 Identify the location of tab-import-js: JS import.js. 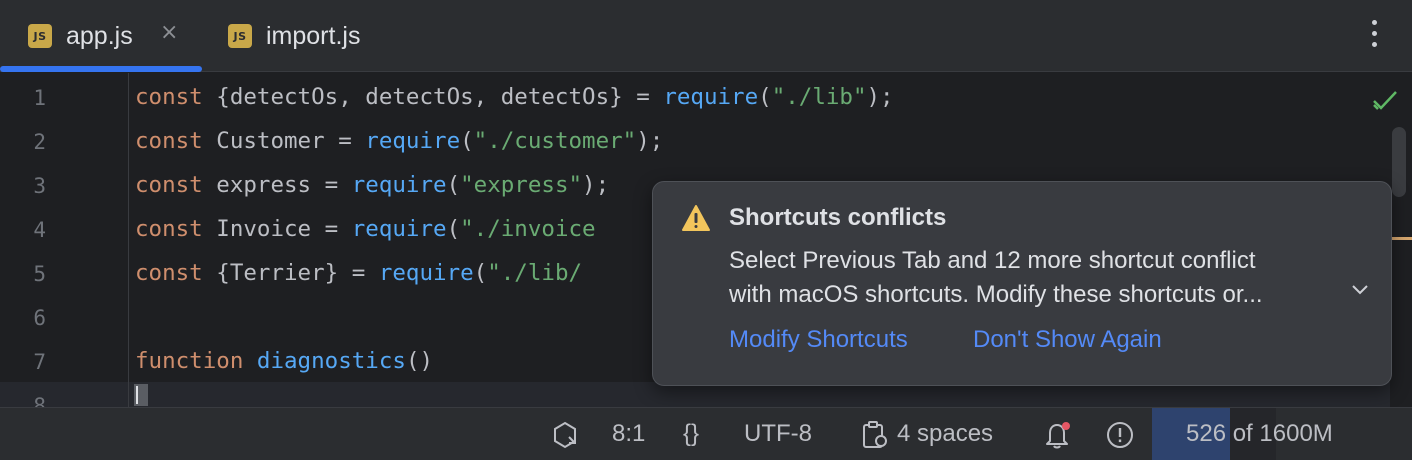
(294, 36).